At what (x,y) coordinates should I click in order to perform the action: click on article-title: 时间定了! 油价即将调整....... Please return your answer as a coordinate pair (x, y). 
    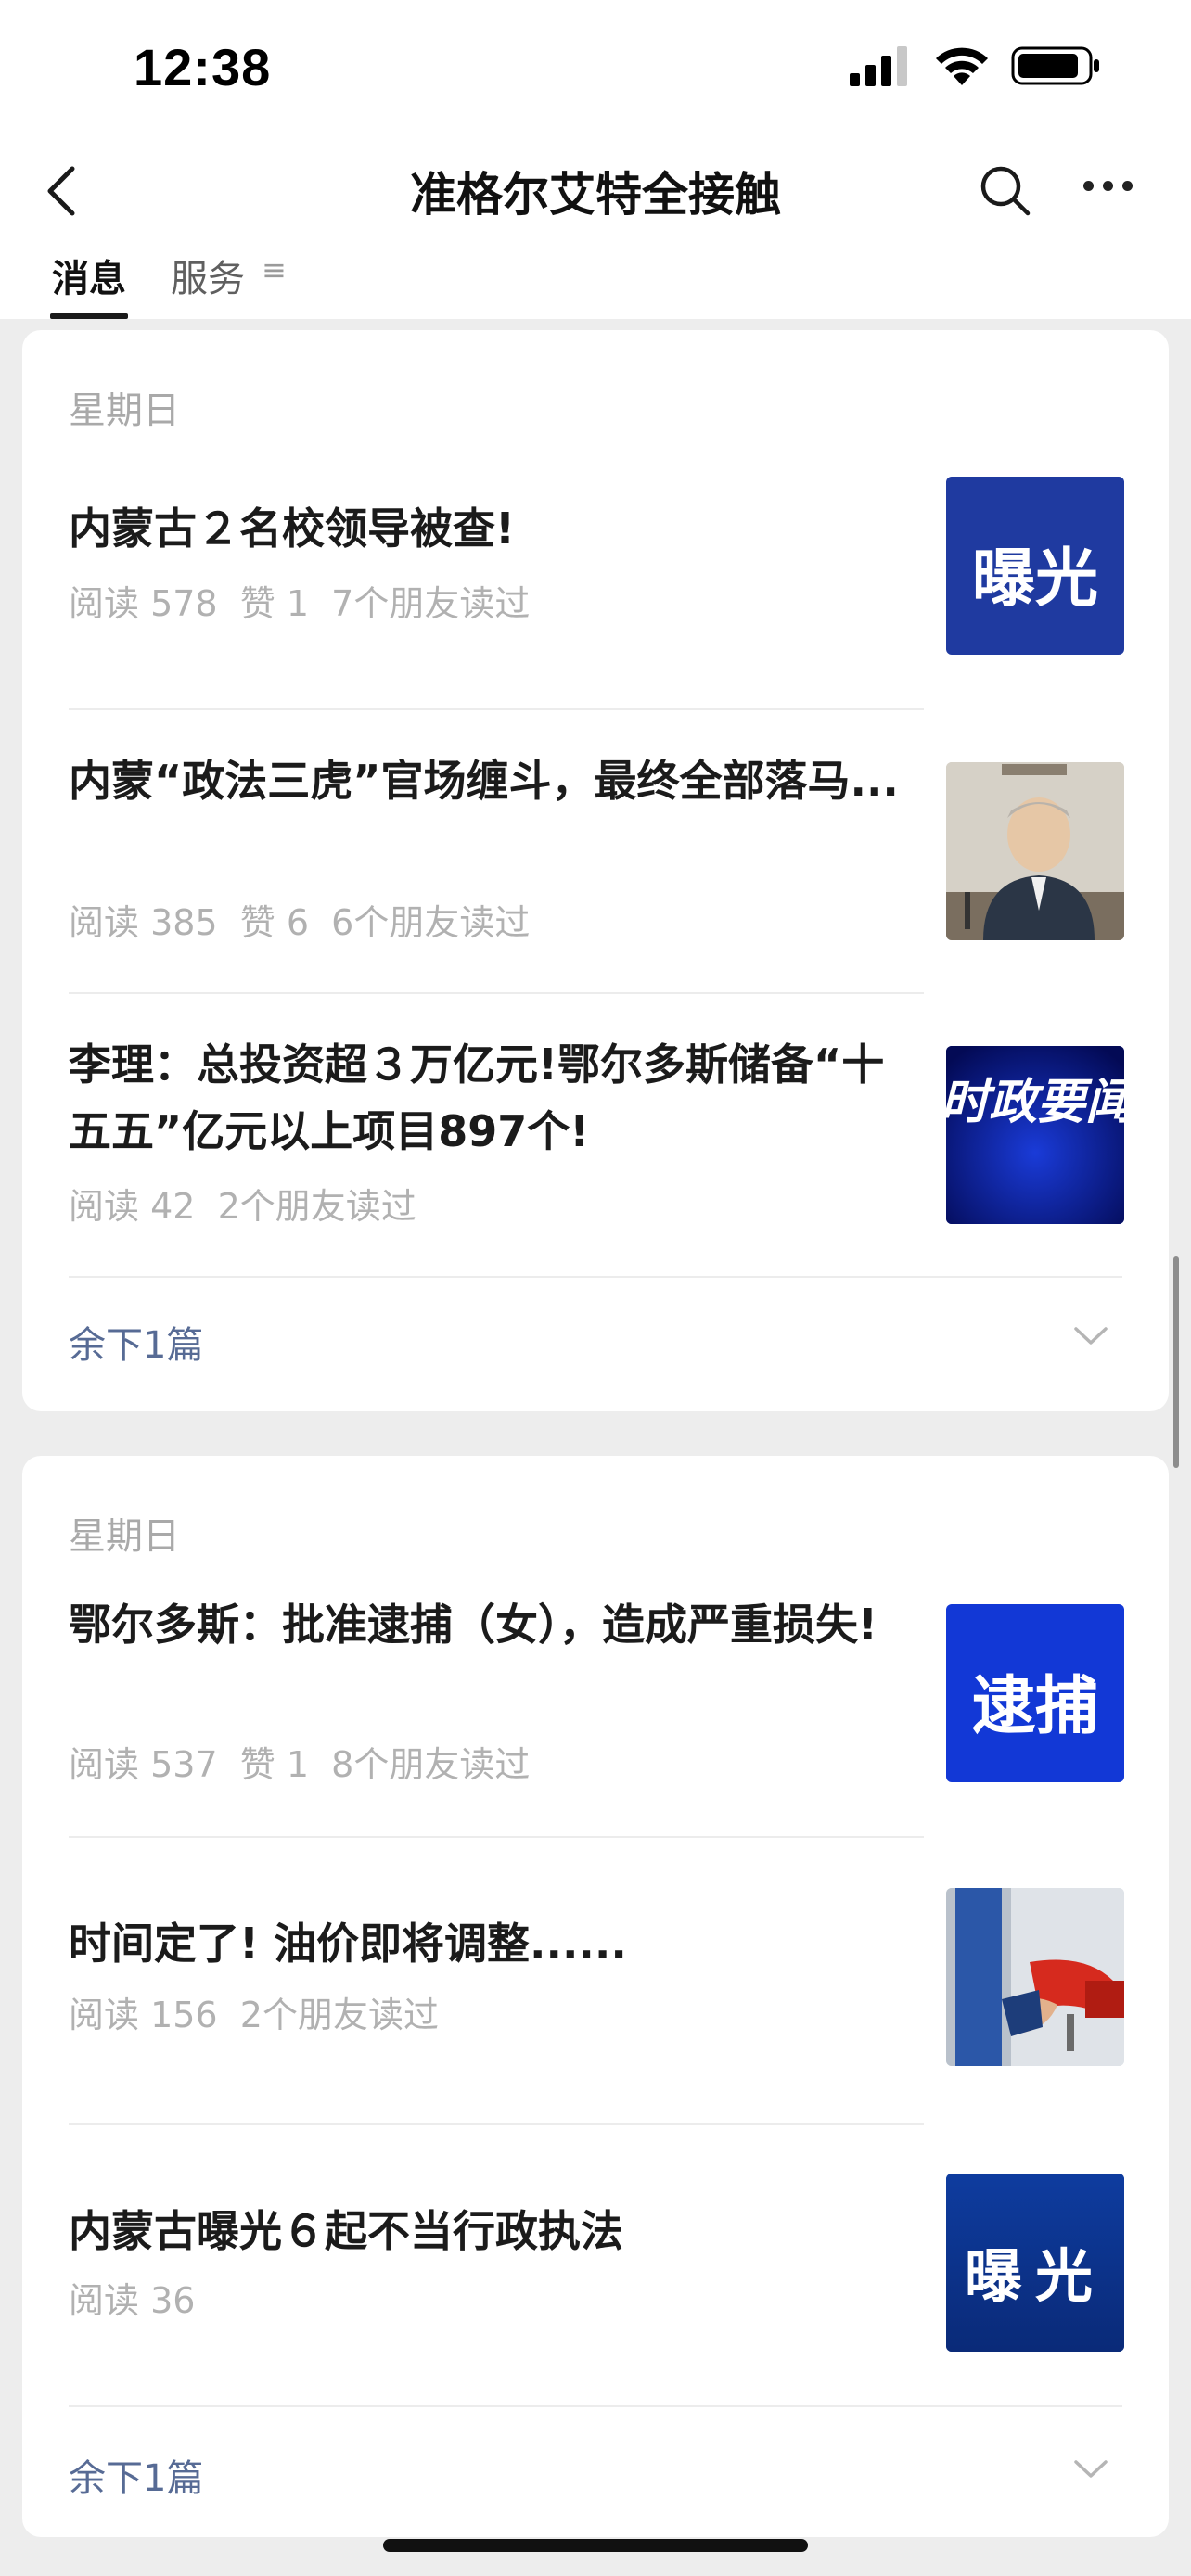
    Looking at the image, I should click on (348, 1944).